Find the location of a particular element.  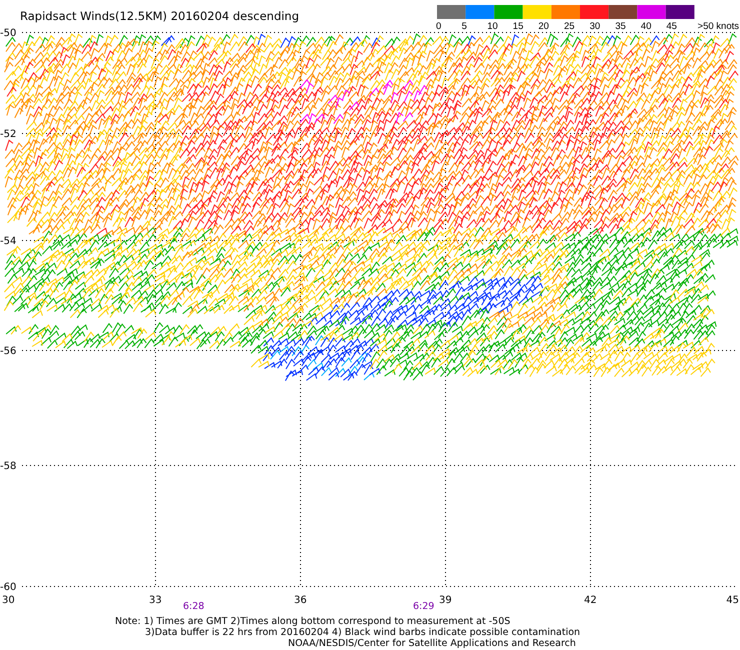

latitude-label: -52 is located at coordinates (8, 134).